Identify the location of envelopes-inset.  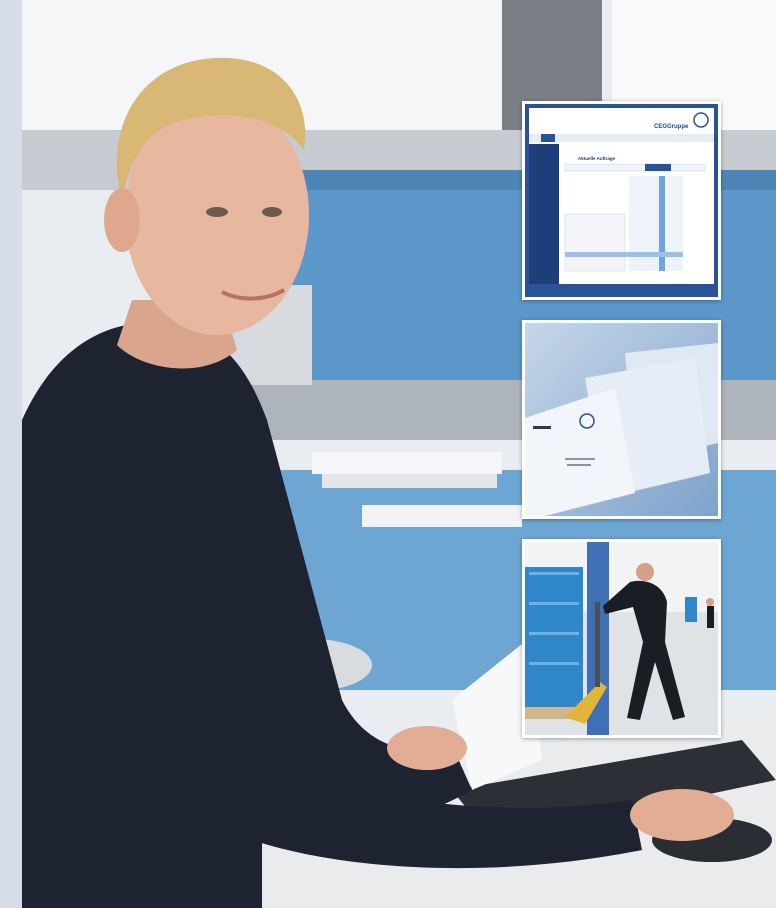
(621, 419).